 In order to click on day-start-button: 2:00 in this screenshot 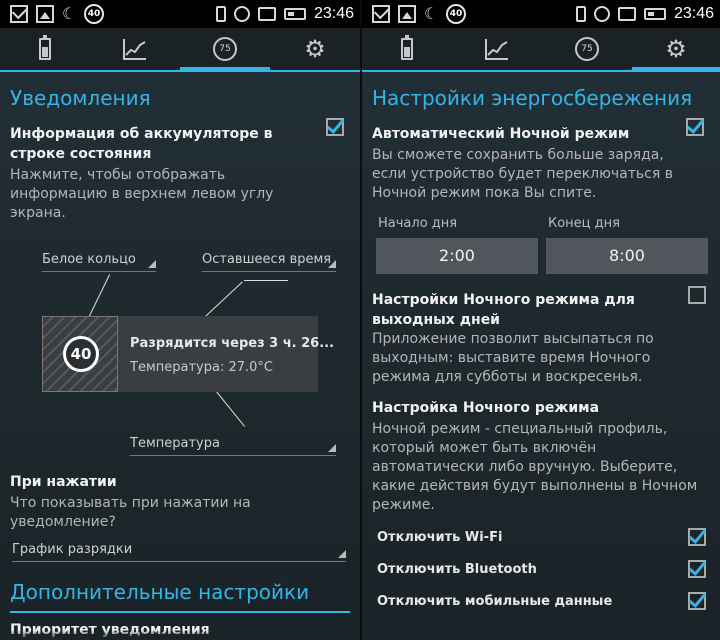, I will do `click(457, 256)`.